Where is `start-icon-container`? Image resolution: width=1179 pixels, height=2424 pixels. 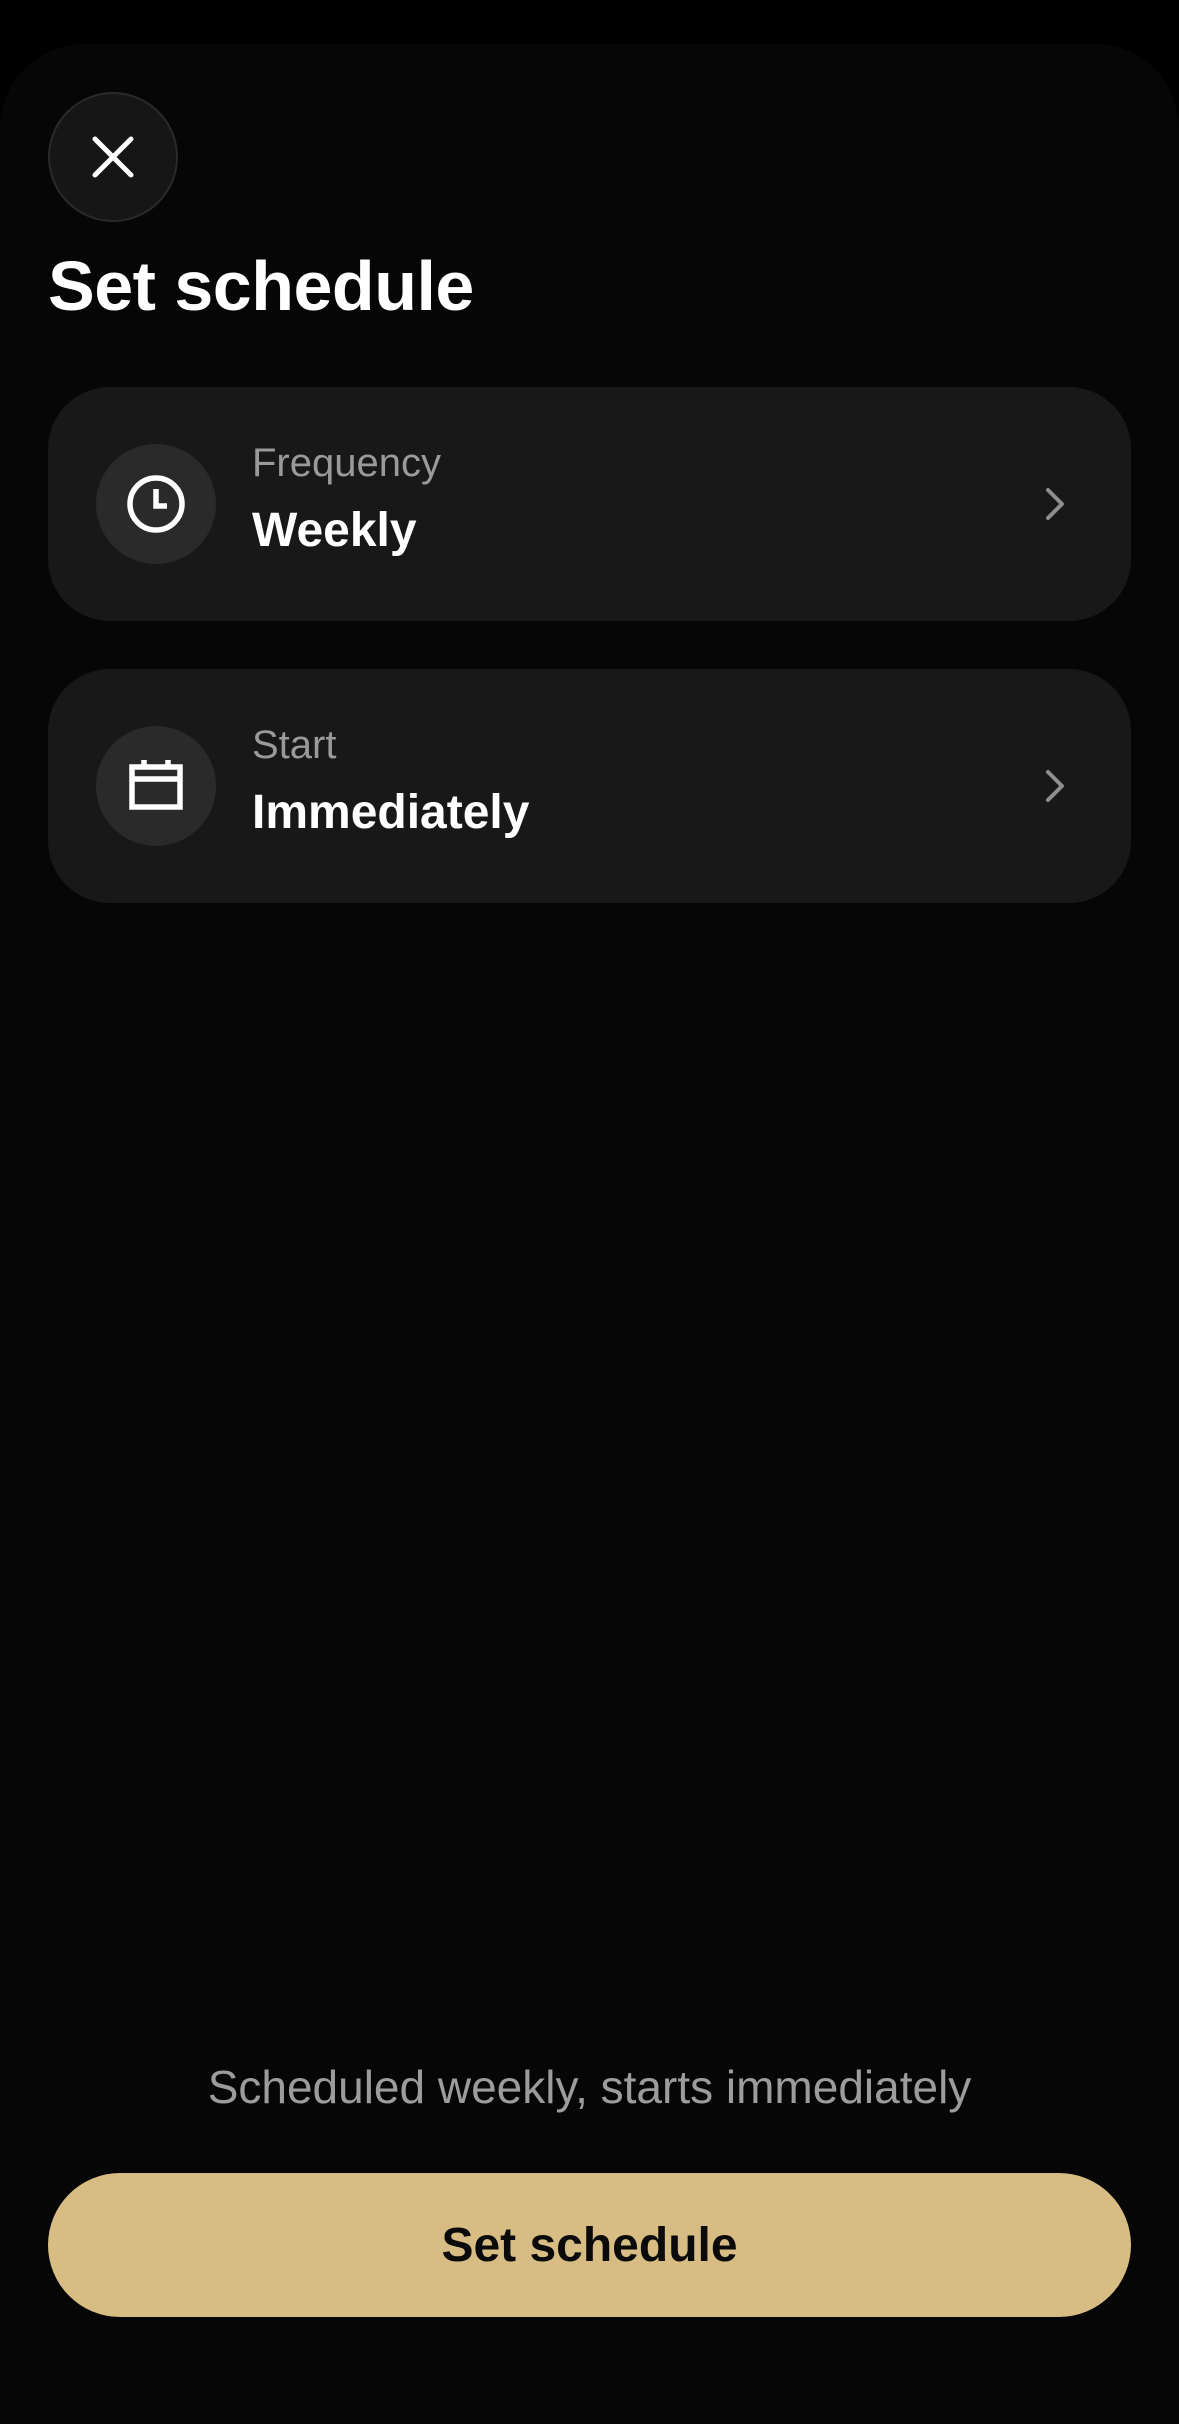
start-icon-container is located at coordinates (156, 786).